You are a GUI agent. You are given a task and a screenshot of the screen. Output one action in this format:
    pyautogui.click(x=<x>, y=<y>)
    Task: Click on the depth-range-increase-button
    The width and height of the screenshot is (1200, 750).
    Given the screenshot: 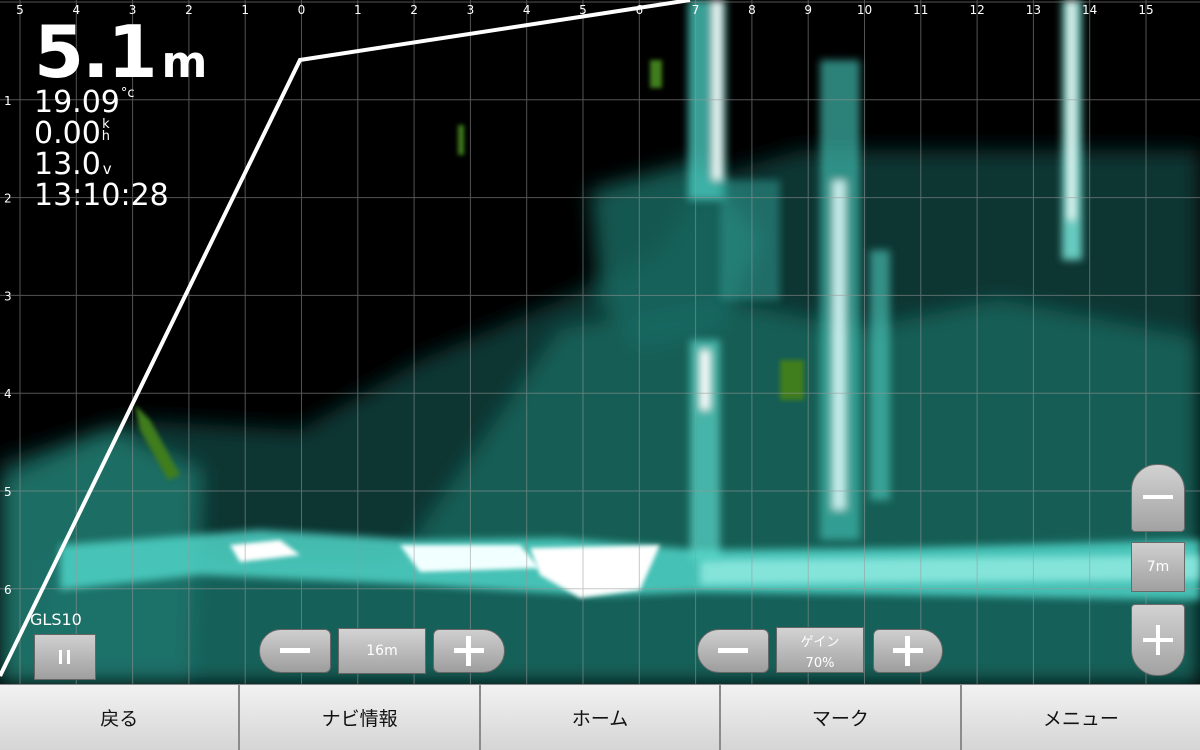 What is the action you would take?
    pyautogui.click(x=1158, y=640)
    